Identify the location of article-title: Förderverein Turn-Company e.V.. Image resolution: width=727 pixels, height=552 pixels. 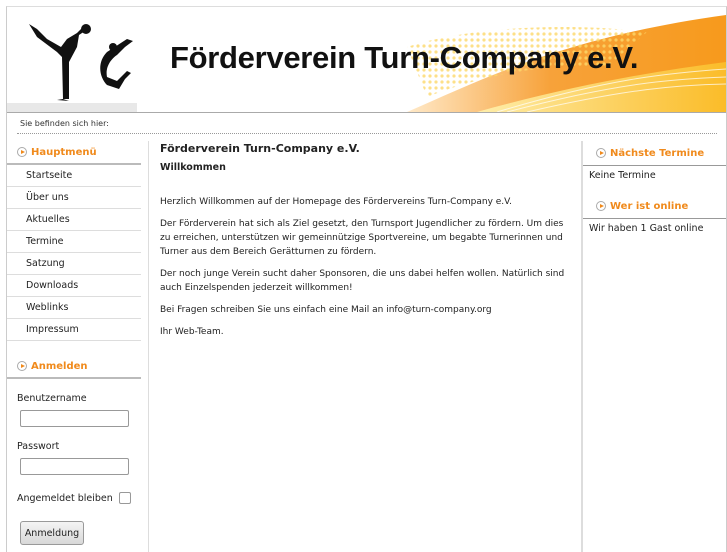
(260, 148).